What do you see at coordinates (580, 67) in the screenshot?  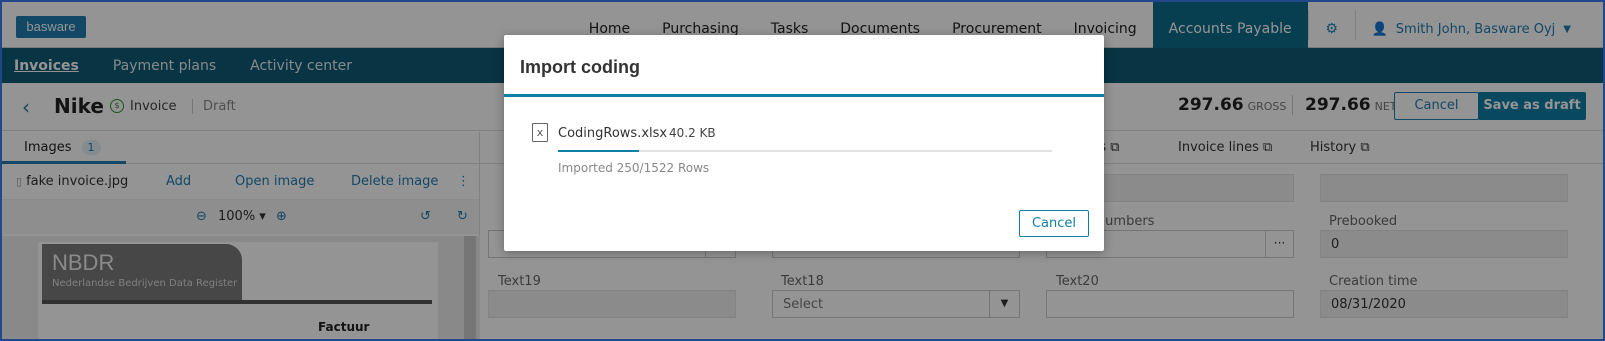 I see `dialog-title: Import coding` at bounding box center [580, 67].